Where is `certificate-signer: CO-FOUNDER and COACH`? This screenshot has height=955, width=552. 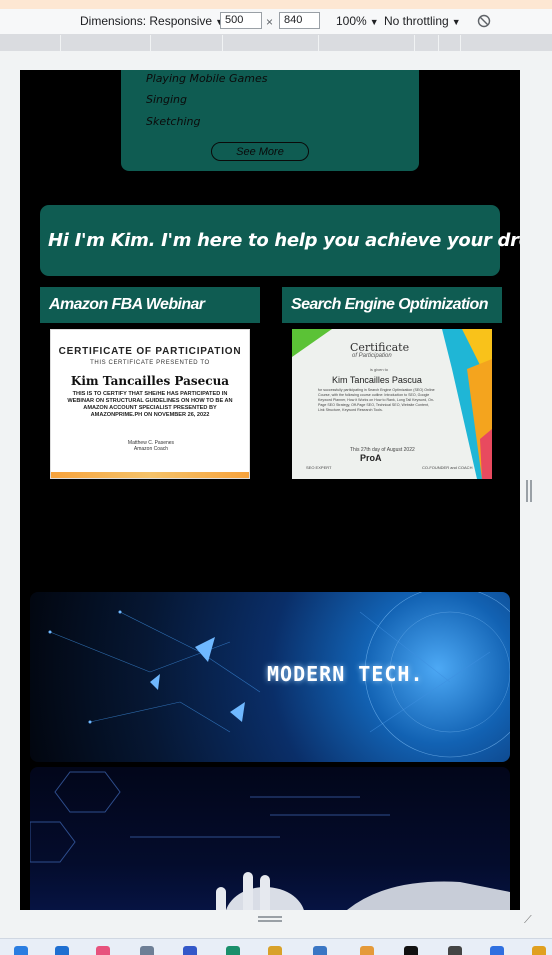 certificate-signer: CO-FOUNDER and COACH is located at coordinates (447, 467).